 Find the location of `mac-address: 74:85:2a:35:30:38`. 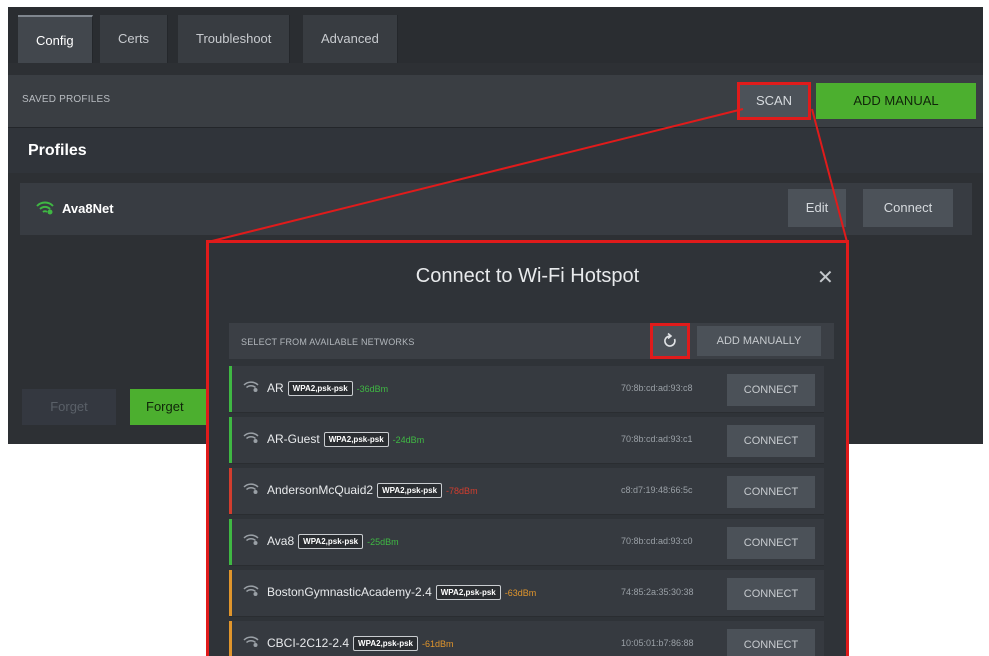

mac-address: 74:85:2a:35:30:38 is located at coordinates (657, 592).